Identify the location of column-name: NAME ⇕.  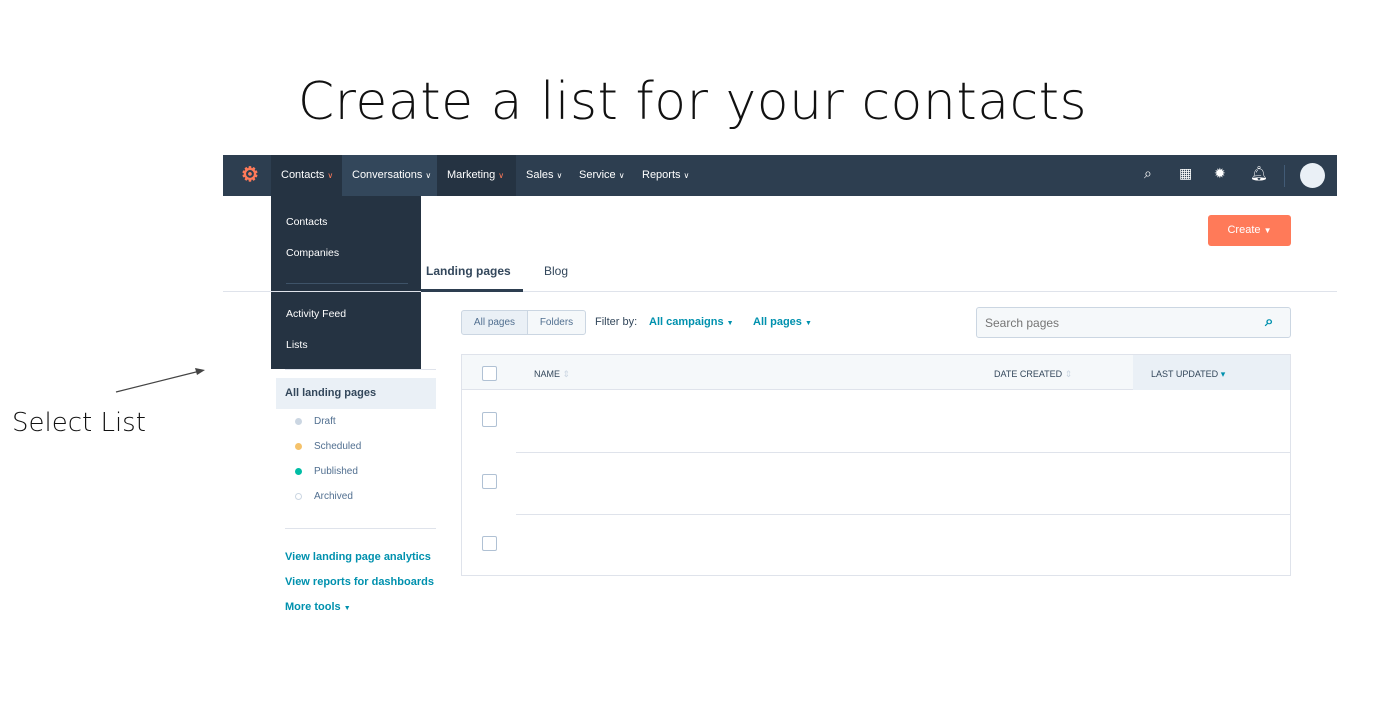
(552, 374).